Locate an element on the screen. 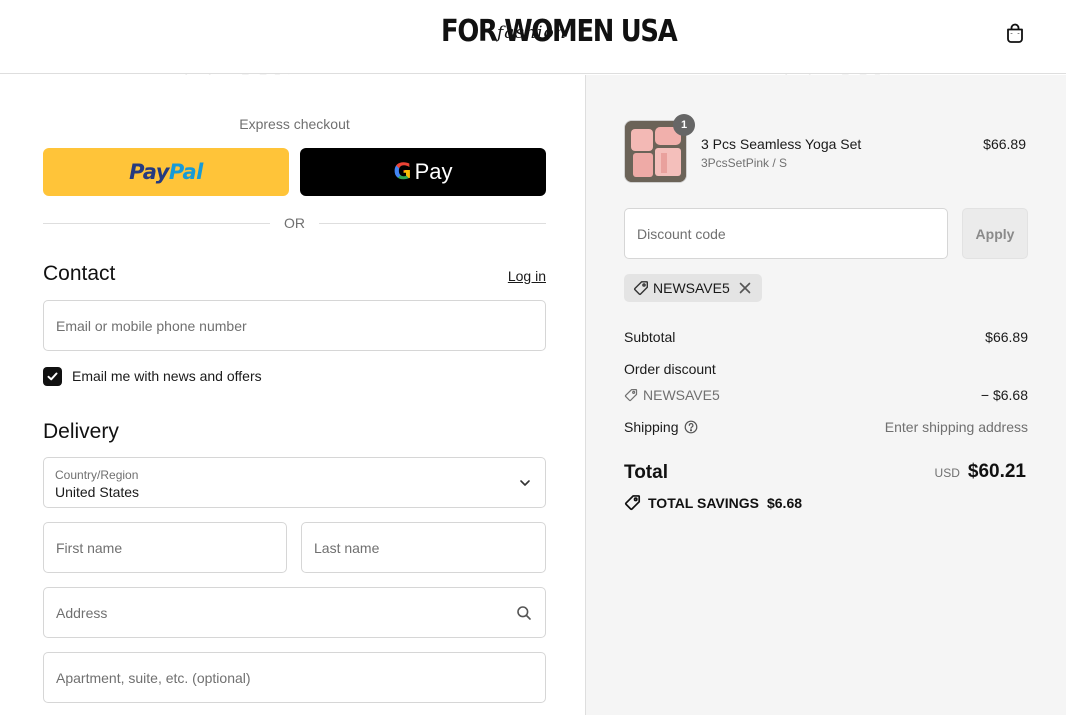 The width and height of the screenshot is (1066, 715). total-value-group: USD $60.21 is located at coordinates (980, 472).